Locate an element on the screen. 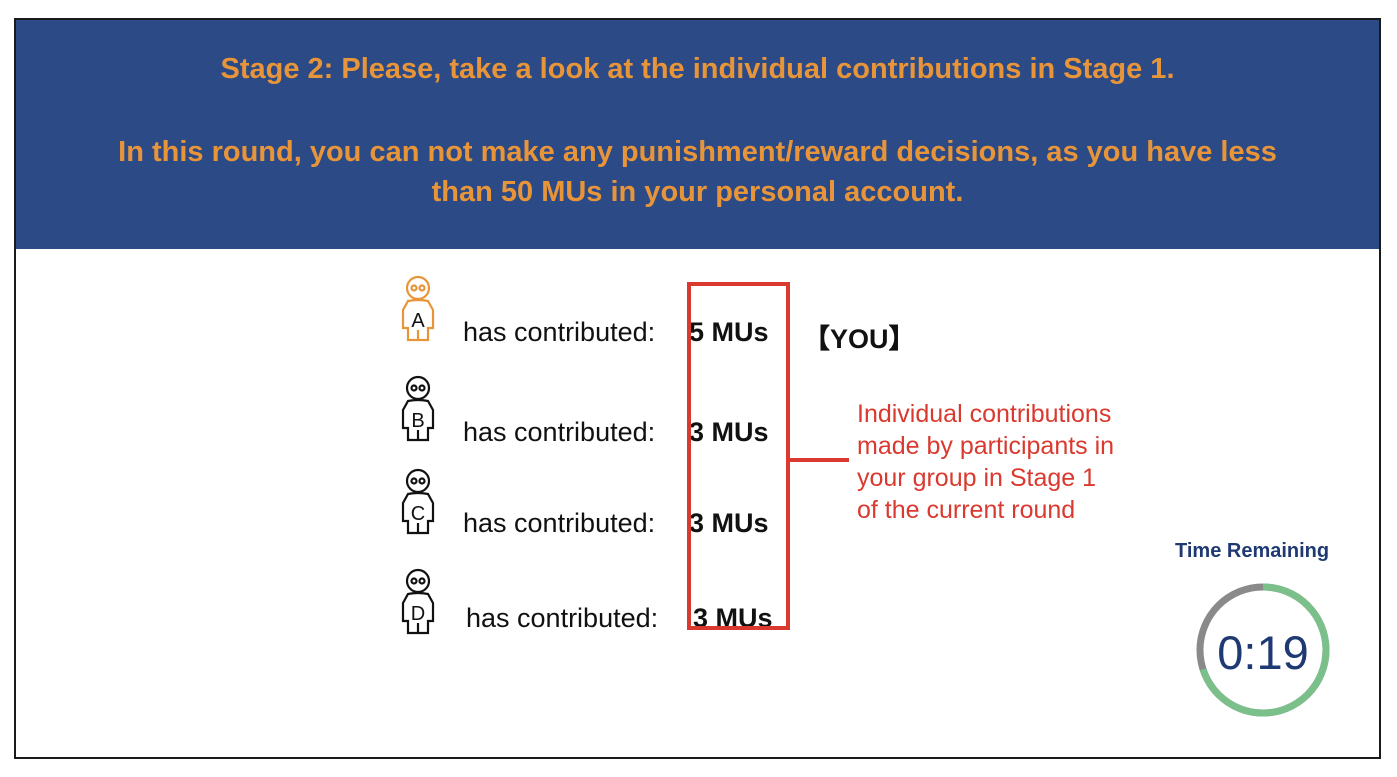 This screenshot has width=1397, height=777. annotation-line: made by participants in is located at coordinates (986, 446).